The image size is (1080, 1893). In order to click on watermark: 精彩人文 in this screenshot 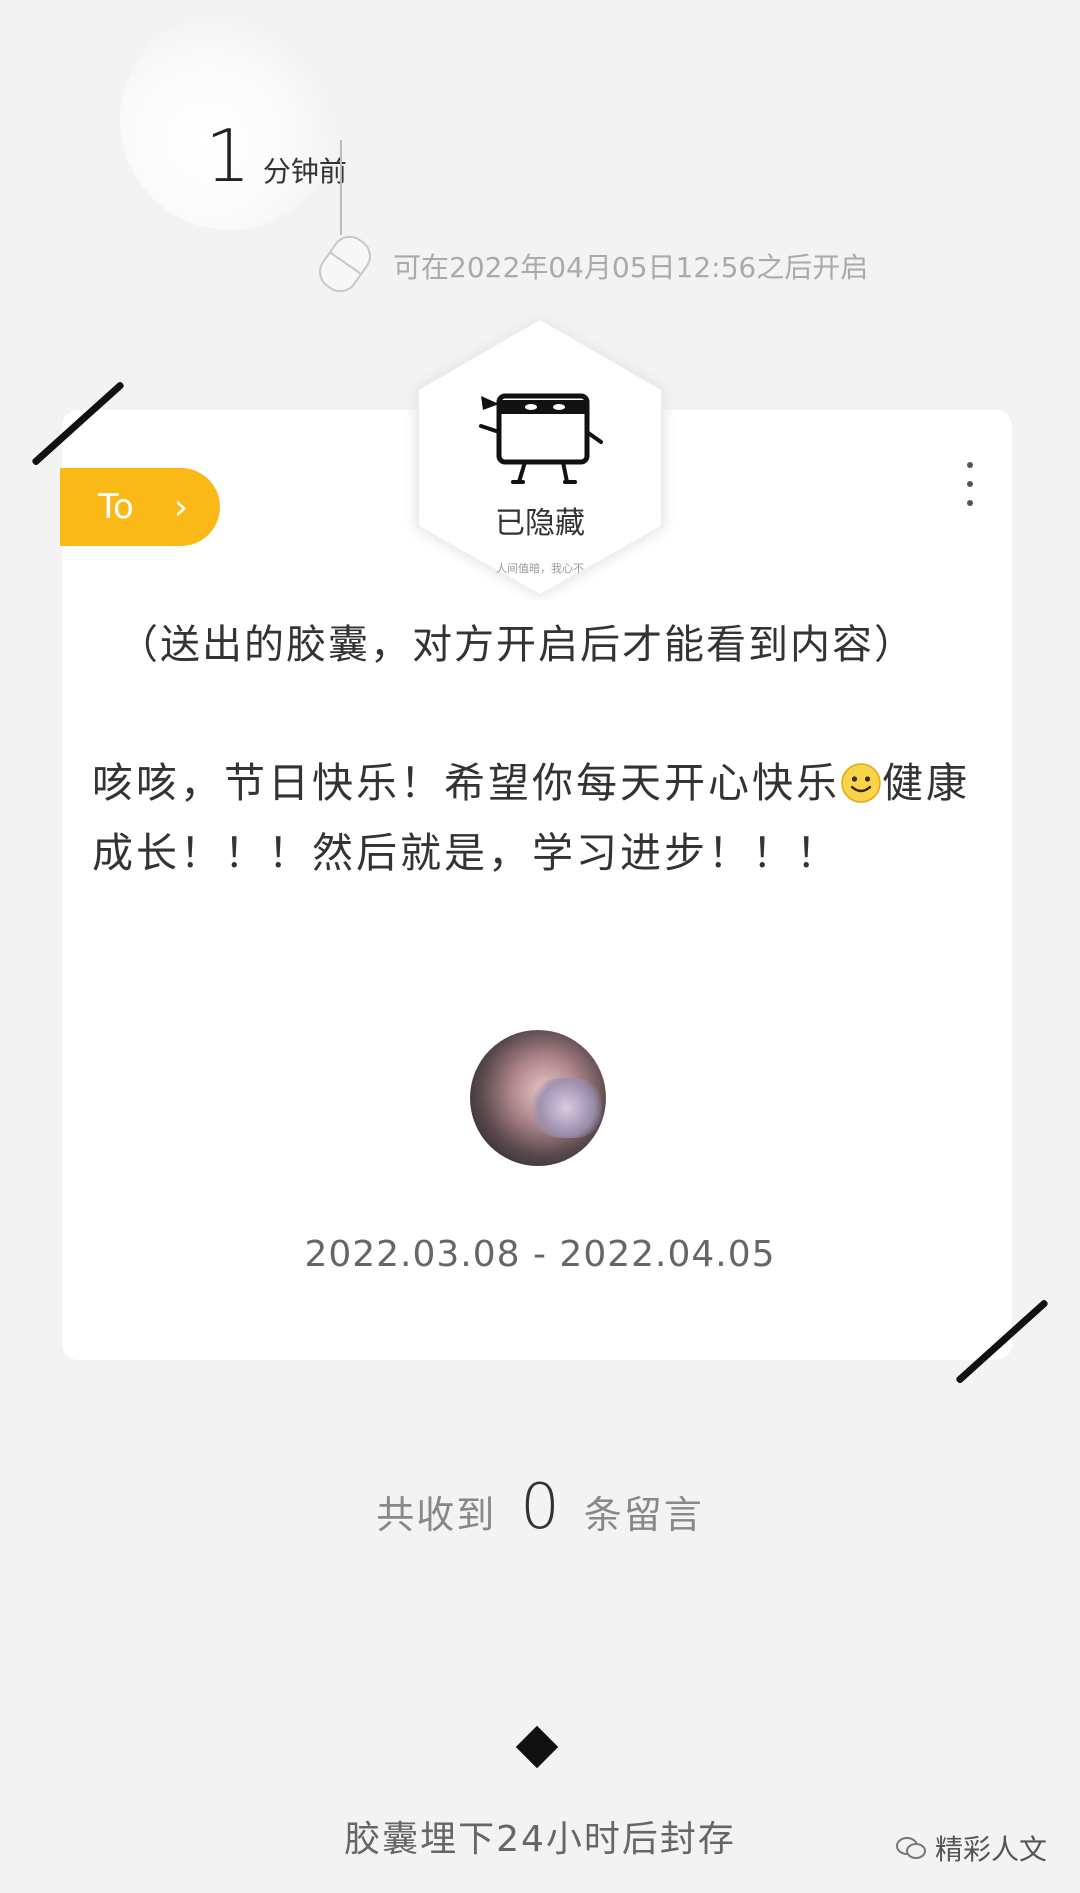, I will do `click(971, 1848)`.